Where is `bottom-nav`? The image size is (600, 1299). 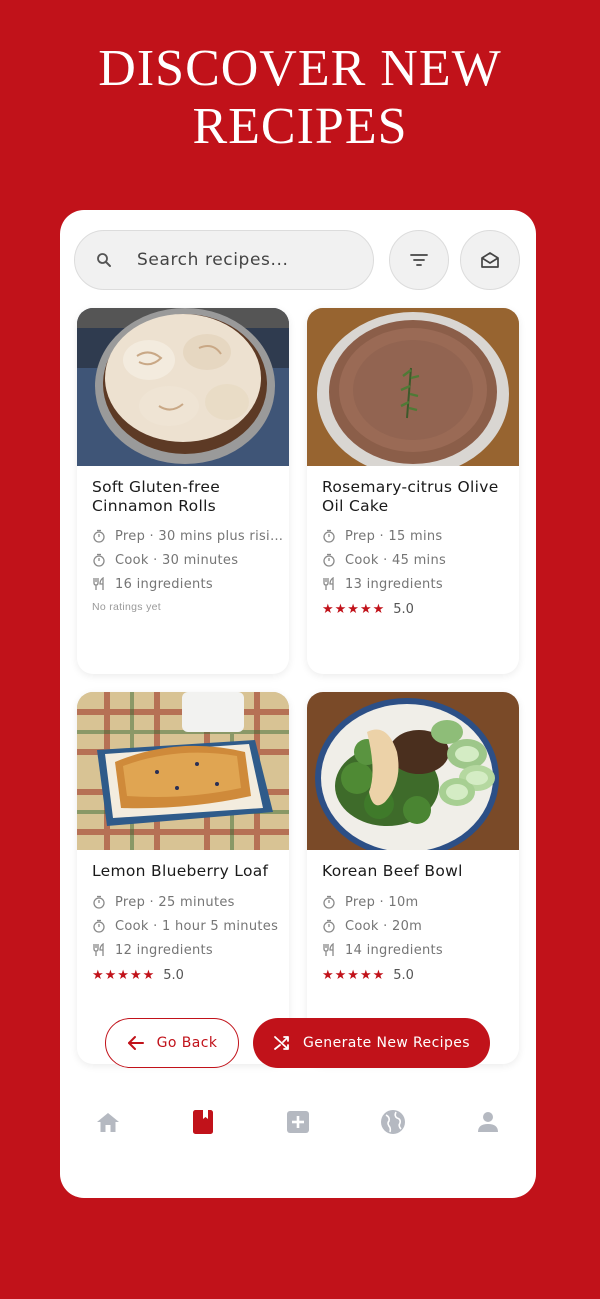 bottom-nav is located at coordinates (298, 1122).